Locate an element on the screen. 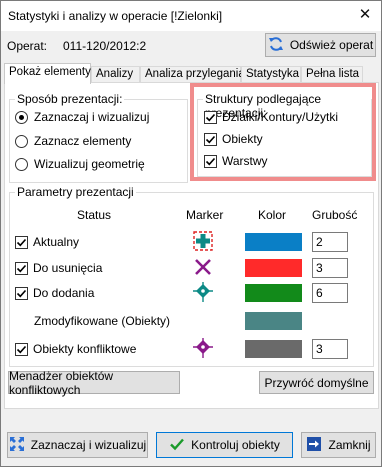 The image size is (382, 467). close-button: Zamknij is located at coordinates (338, 445).